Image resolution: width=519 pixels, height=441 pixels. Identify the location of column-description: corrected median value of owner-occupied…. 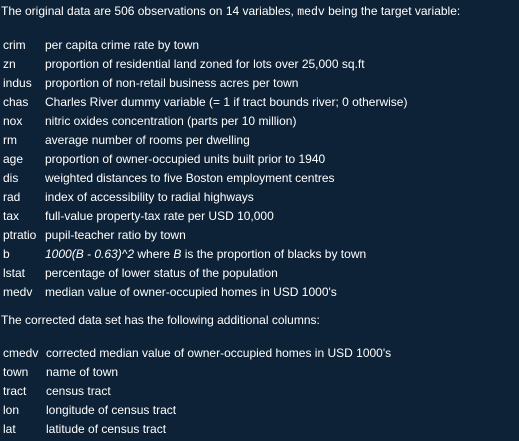
(219, 353).